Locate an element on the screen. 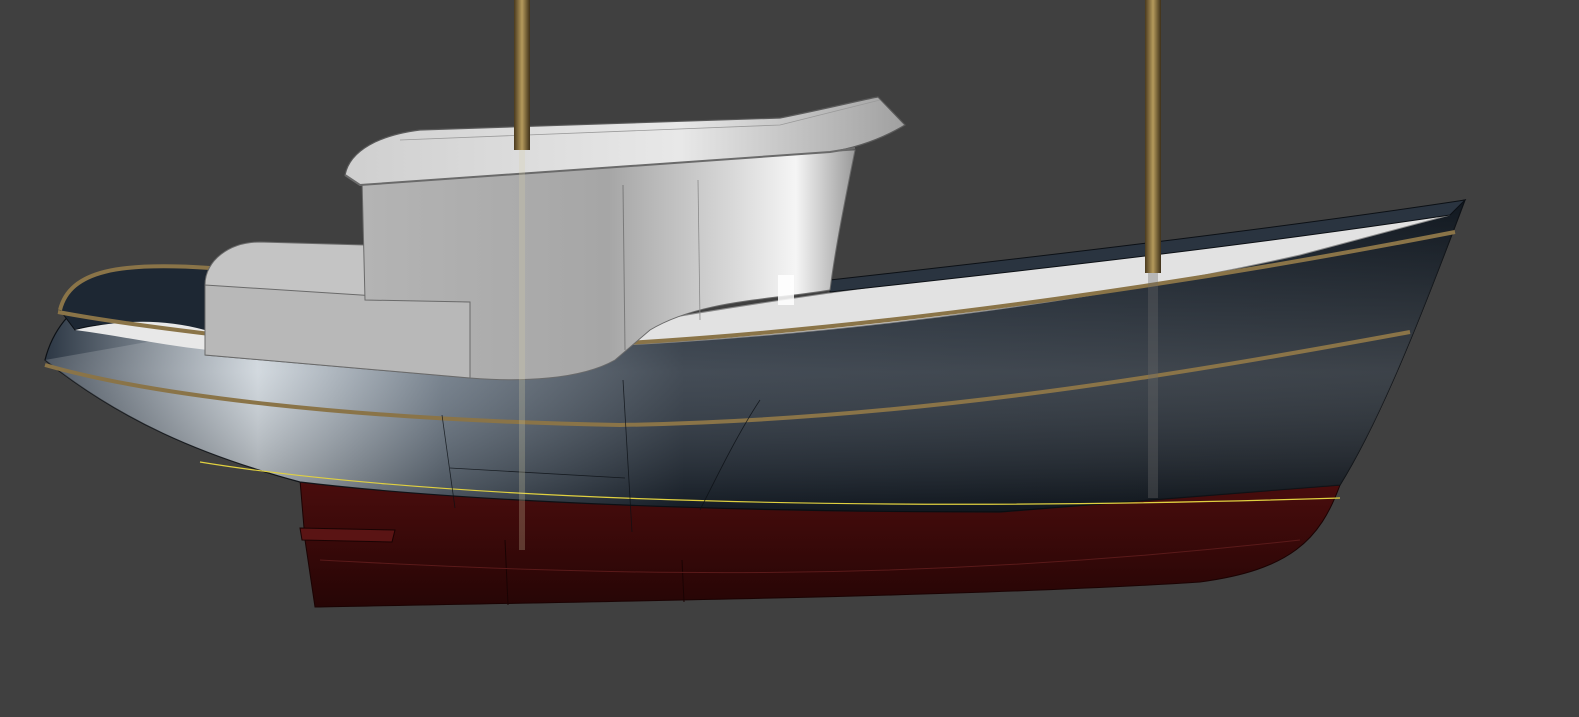  keel-skeg is located at coordinates (347, 535).